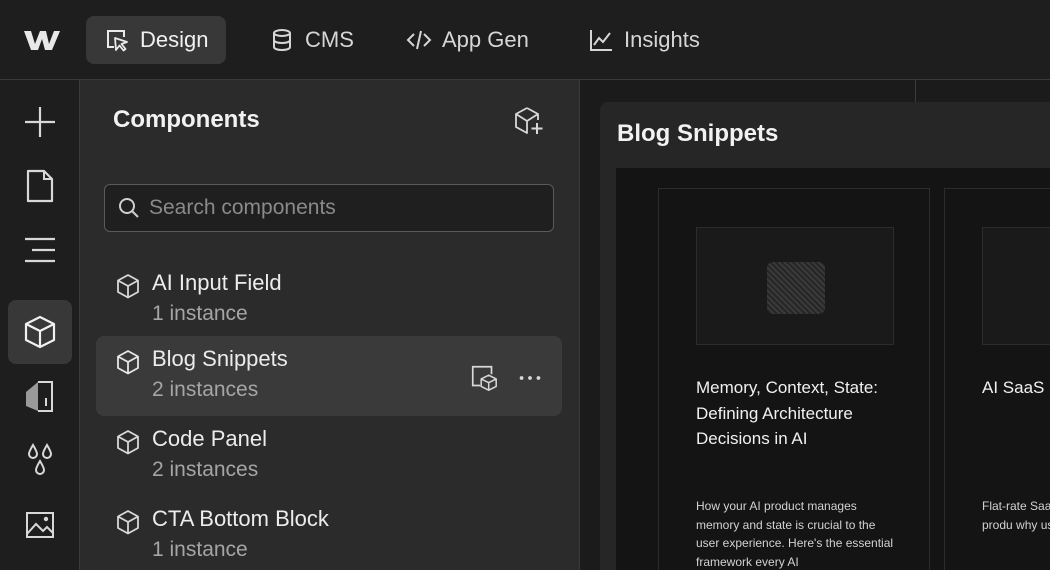  What do you see at coordinates (529, 121) in the screenshot?
I see `new-component-icon` at bounding box center [529, 121].